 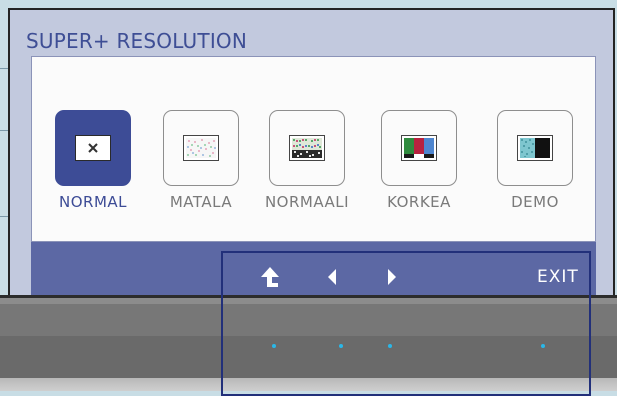 I want to click on bar-separator, so click(x=406, y=252).